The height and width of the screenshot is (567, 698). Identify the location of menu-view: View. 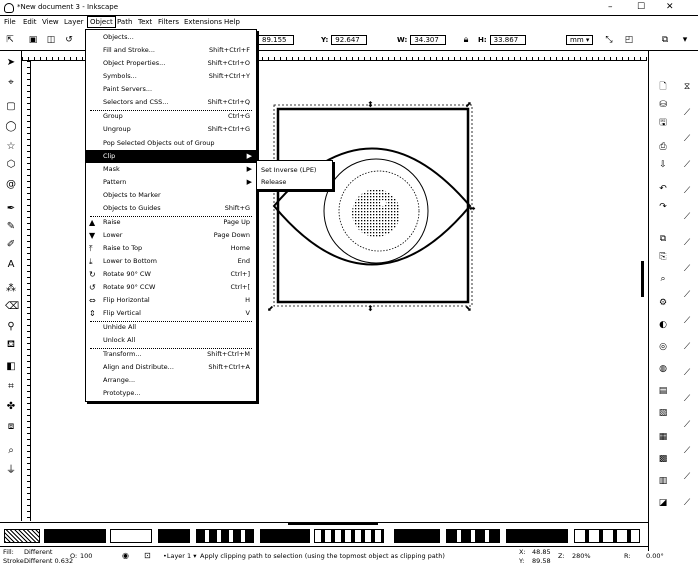
(50, 22).